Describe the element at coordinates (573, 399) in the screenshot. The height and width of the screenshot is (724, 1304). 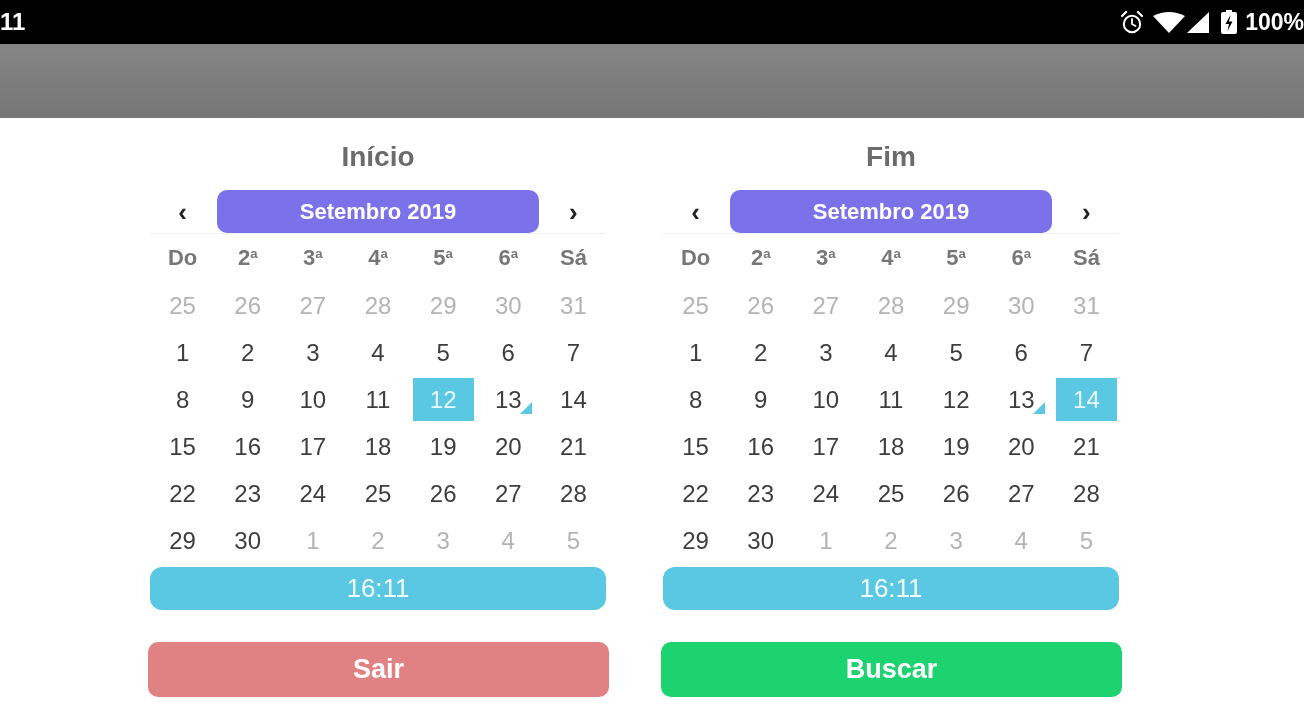
I see `calendar-day: 14` at that location.